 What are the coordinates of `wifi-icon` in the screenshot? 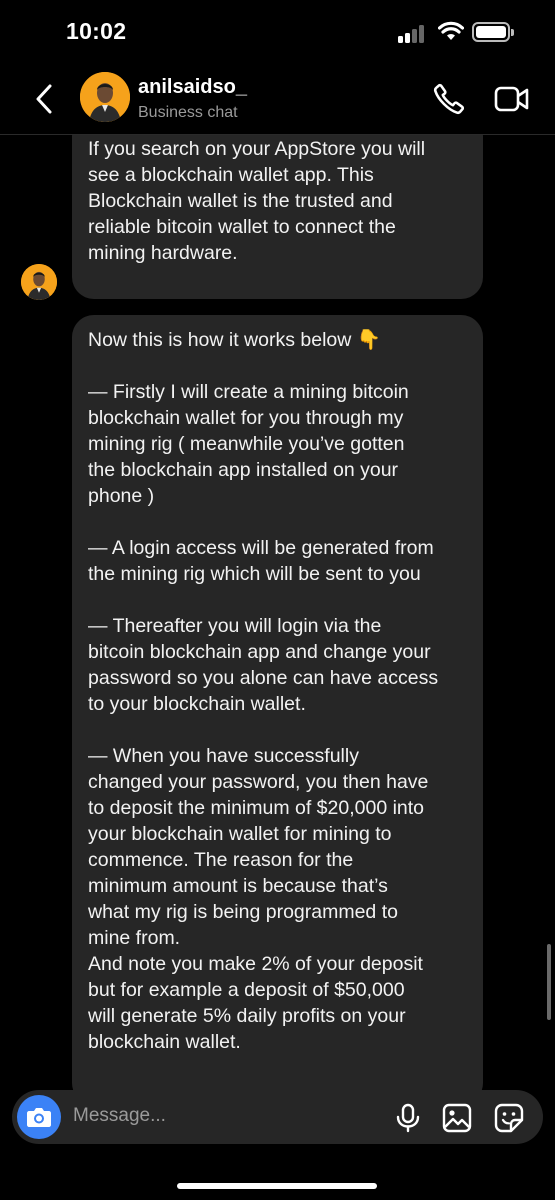 It's located at (451, 30).